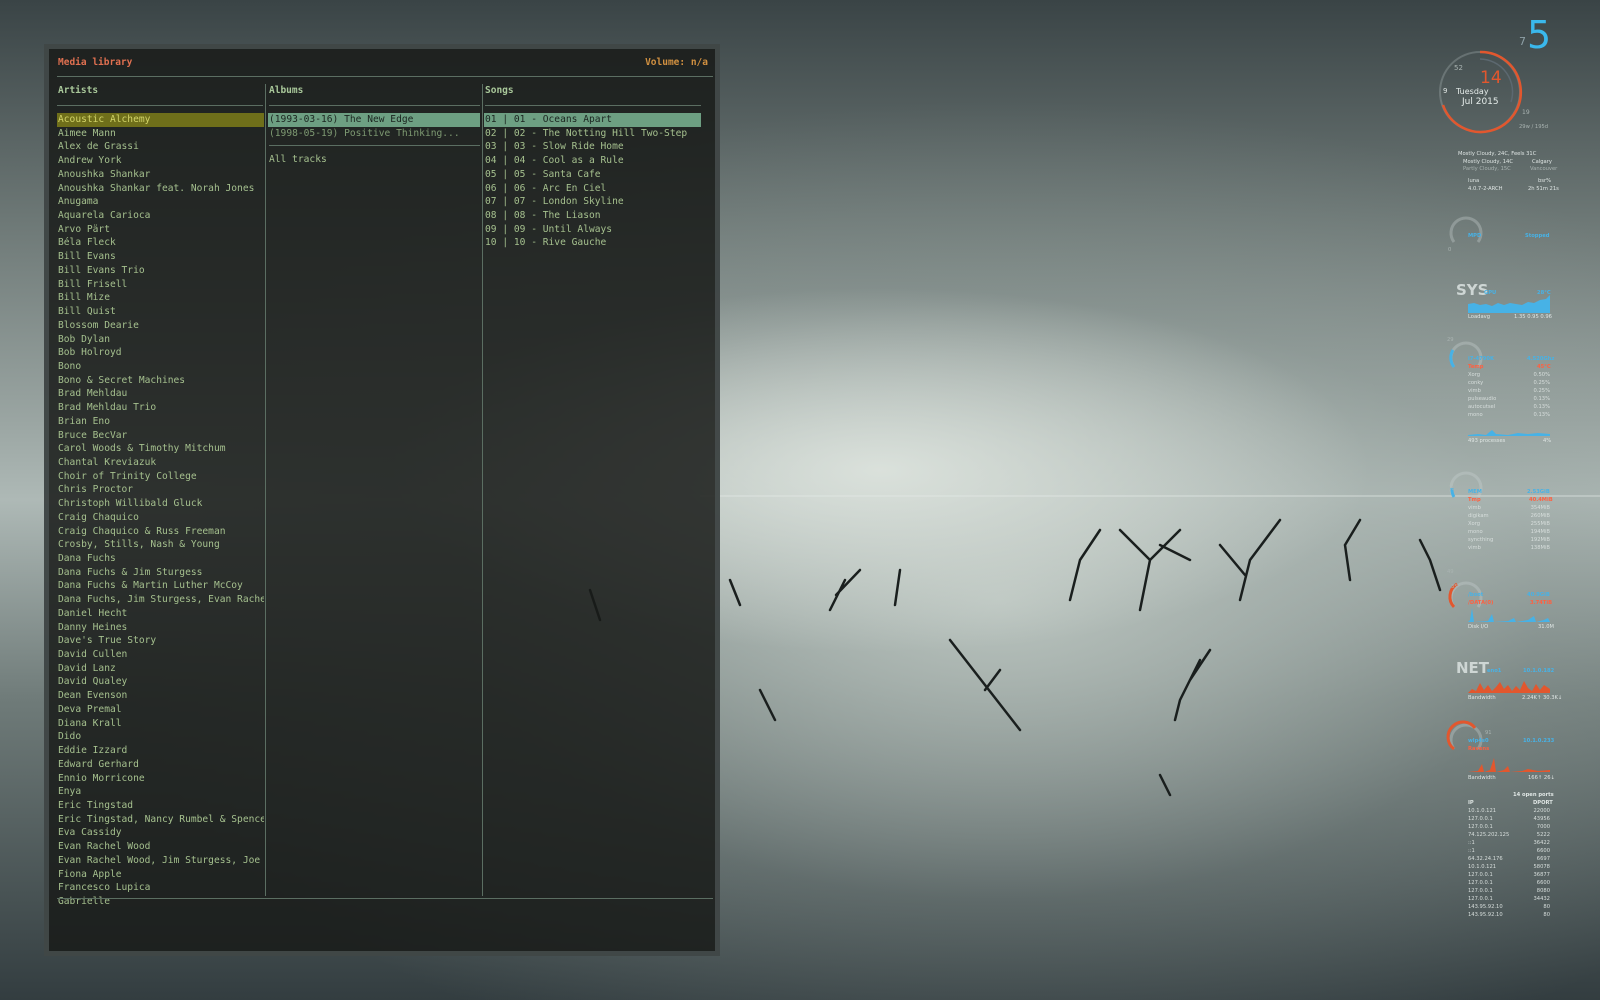  I want to click on volume-indicator: Volume: n/a, so click(676, 62).